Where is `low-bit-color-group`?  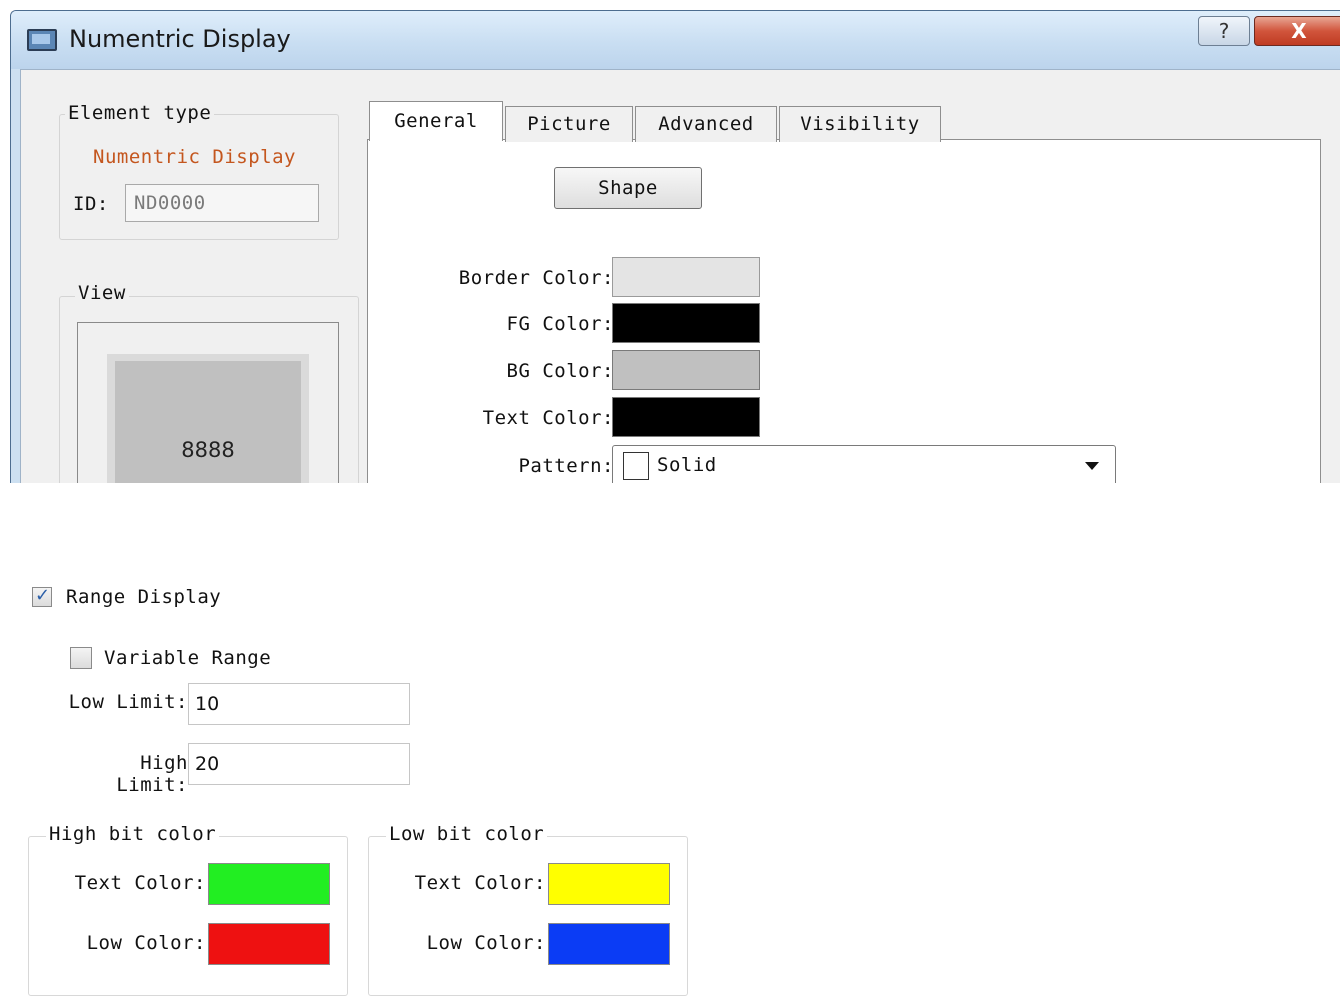 low-bit-color-group is located at coordinates (528, 916).